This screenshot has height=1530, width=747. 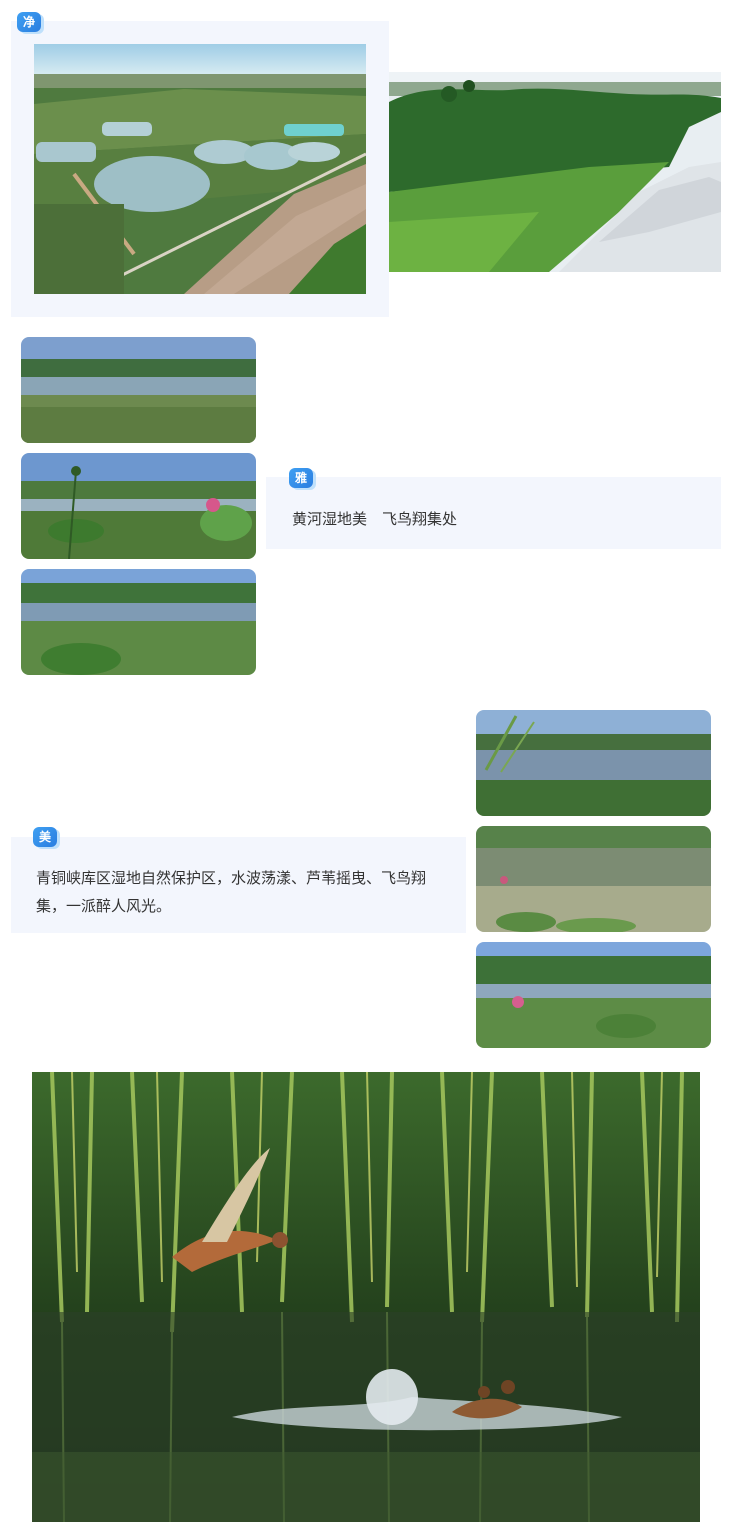 What do you see at coordinates (375, 519) in the screenshot?
I see `ya-caption: 黄河湿地美 飞鸟翔集处` at bounding box center [375, 519].